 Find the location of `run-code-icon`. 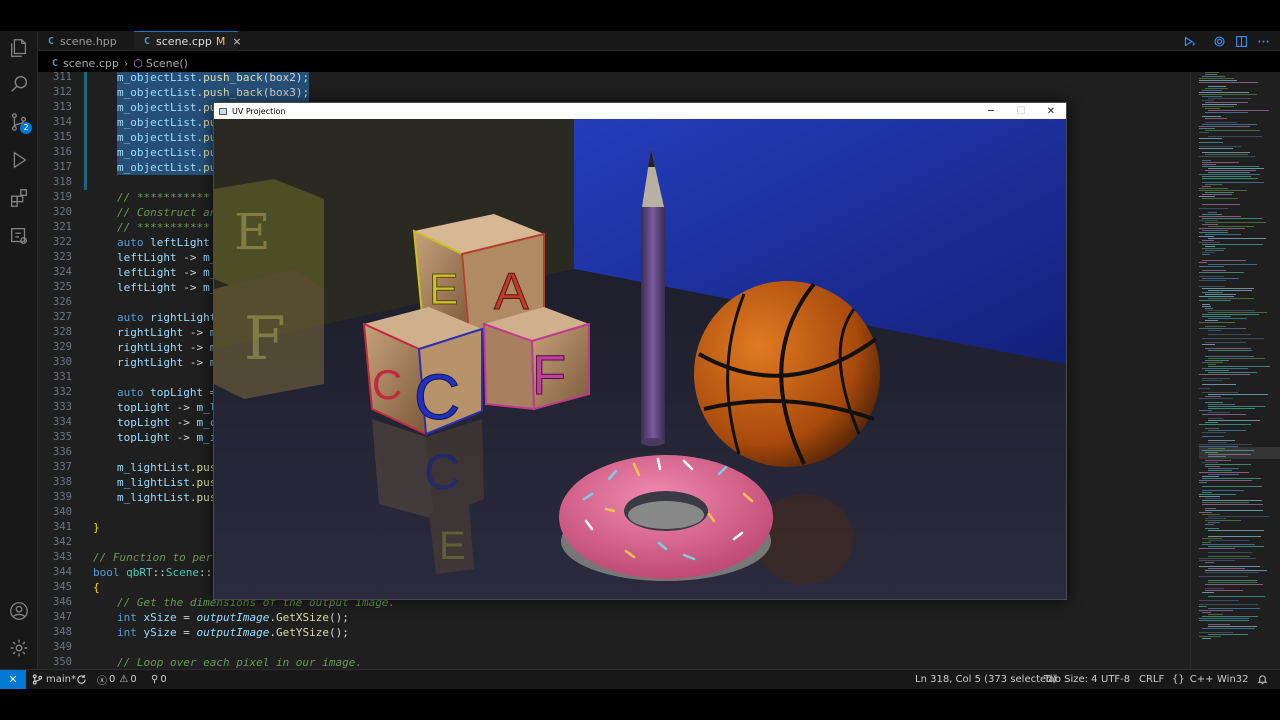

run-code-icon is located at coordinates (1189, 41).